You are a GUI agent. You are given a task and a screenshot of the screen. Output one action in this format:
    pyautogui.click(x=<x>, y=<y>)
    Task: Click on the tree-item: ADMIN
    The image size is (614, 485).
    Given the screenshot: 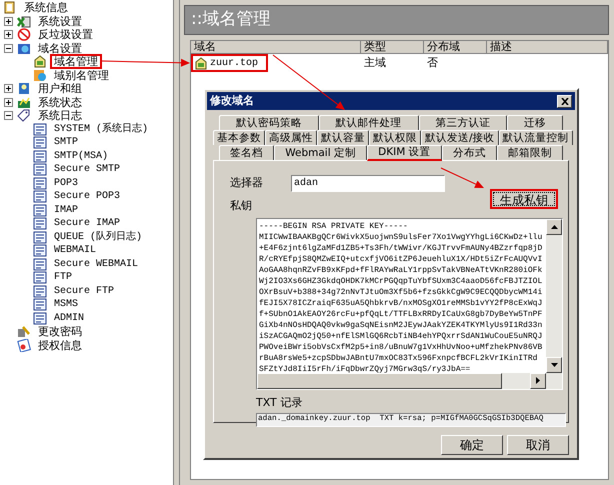 What is the action you would take?
    pyautogui.click(x=69, y=318)
    